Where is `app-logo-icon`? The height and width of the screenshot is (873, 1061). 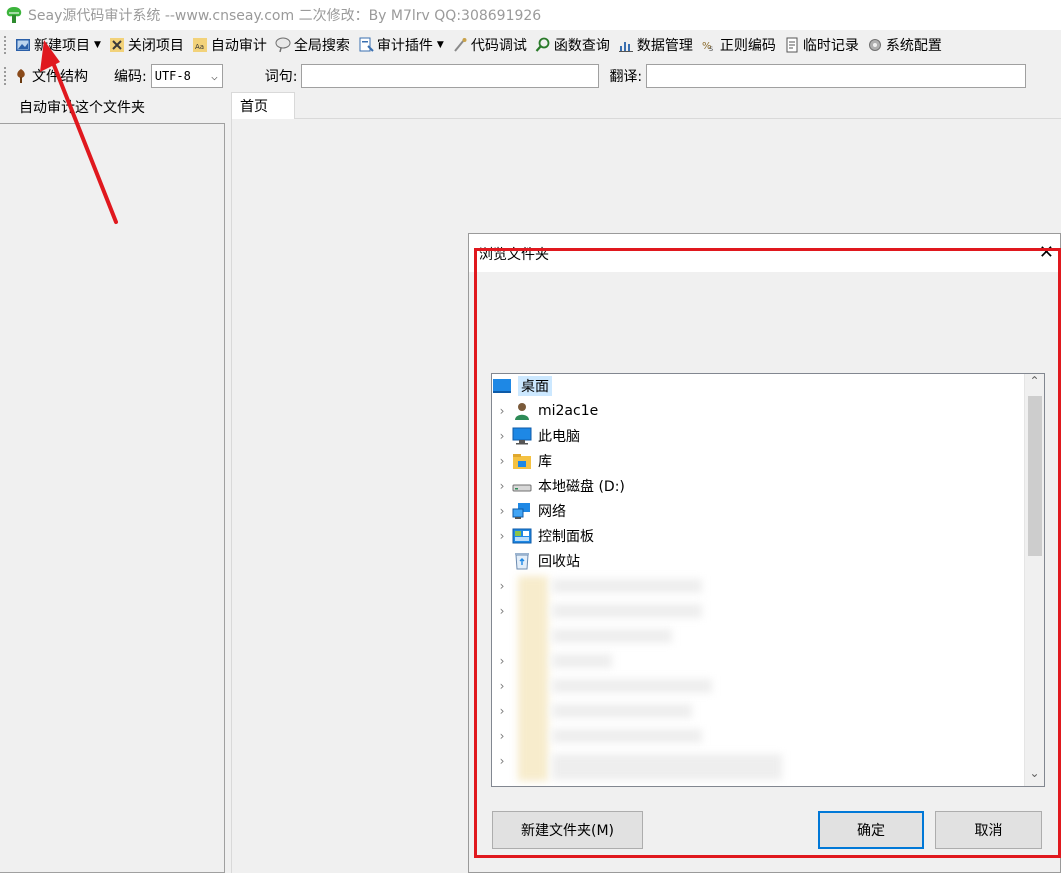
app-logo-icon is located at coordinates (14, 15).